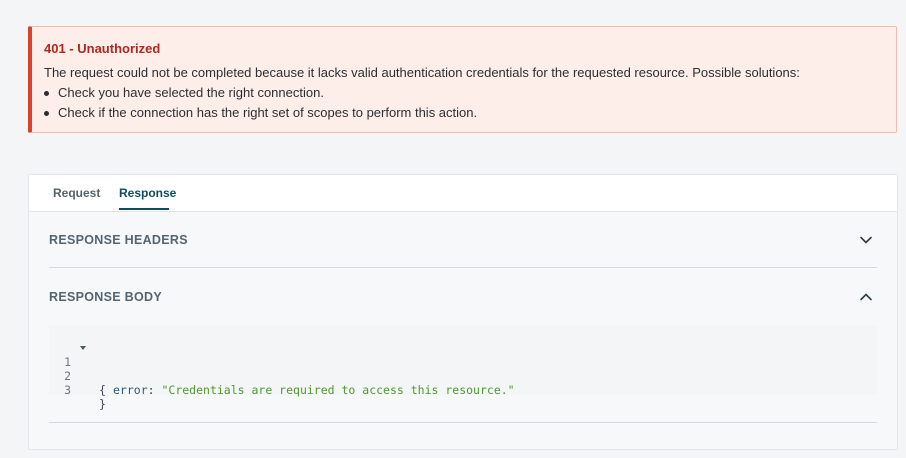 This screenshot has height=458, width=906. I want to click on json-colon: :, so click(154, 390).